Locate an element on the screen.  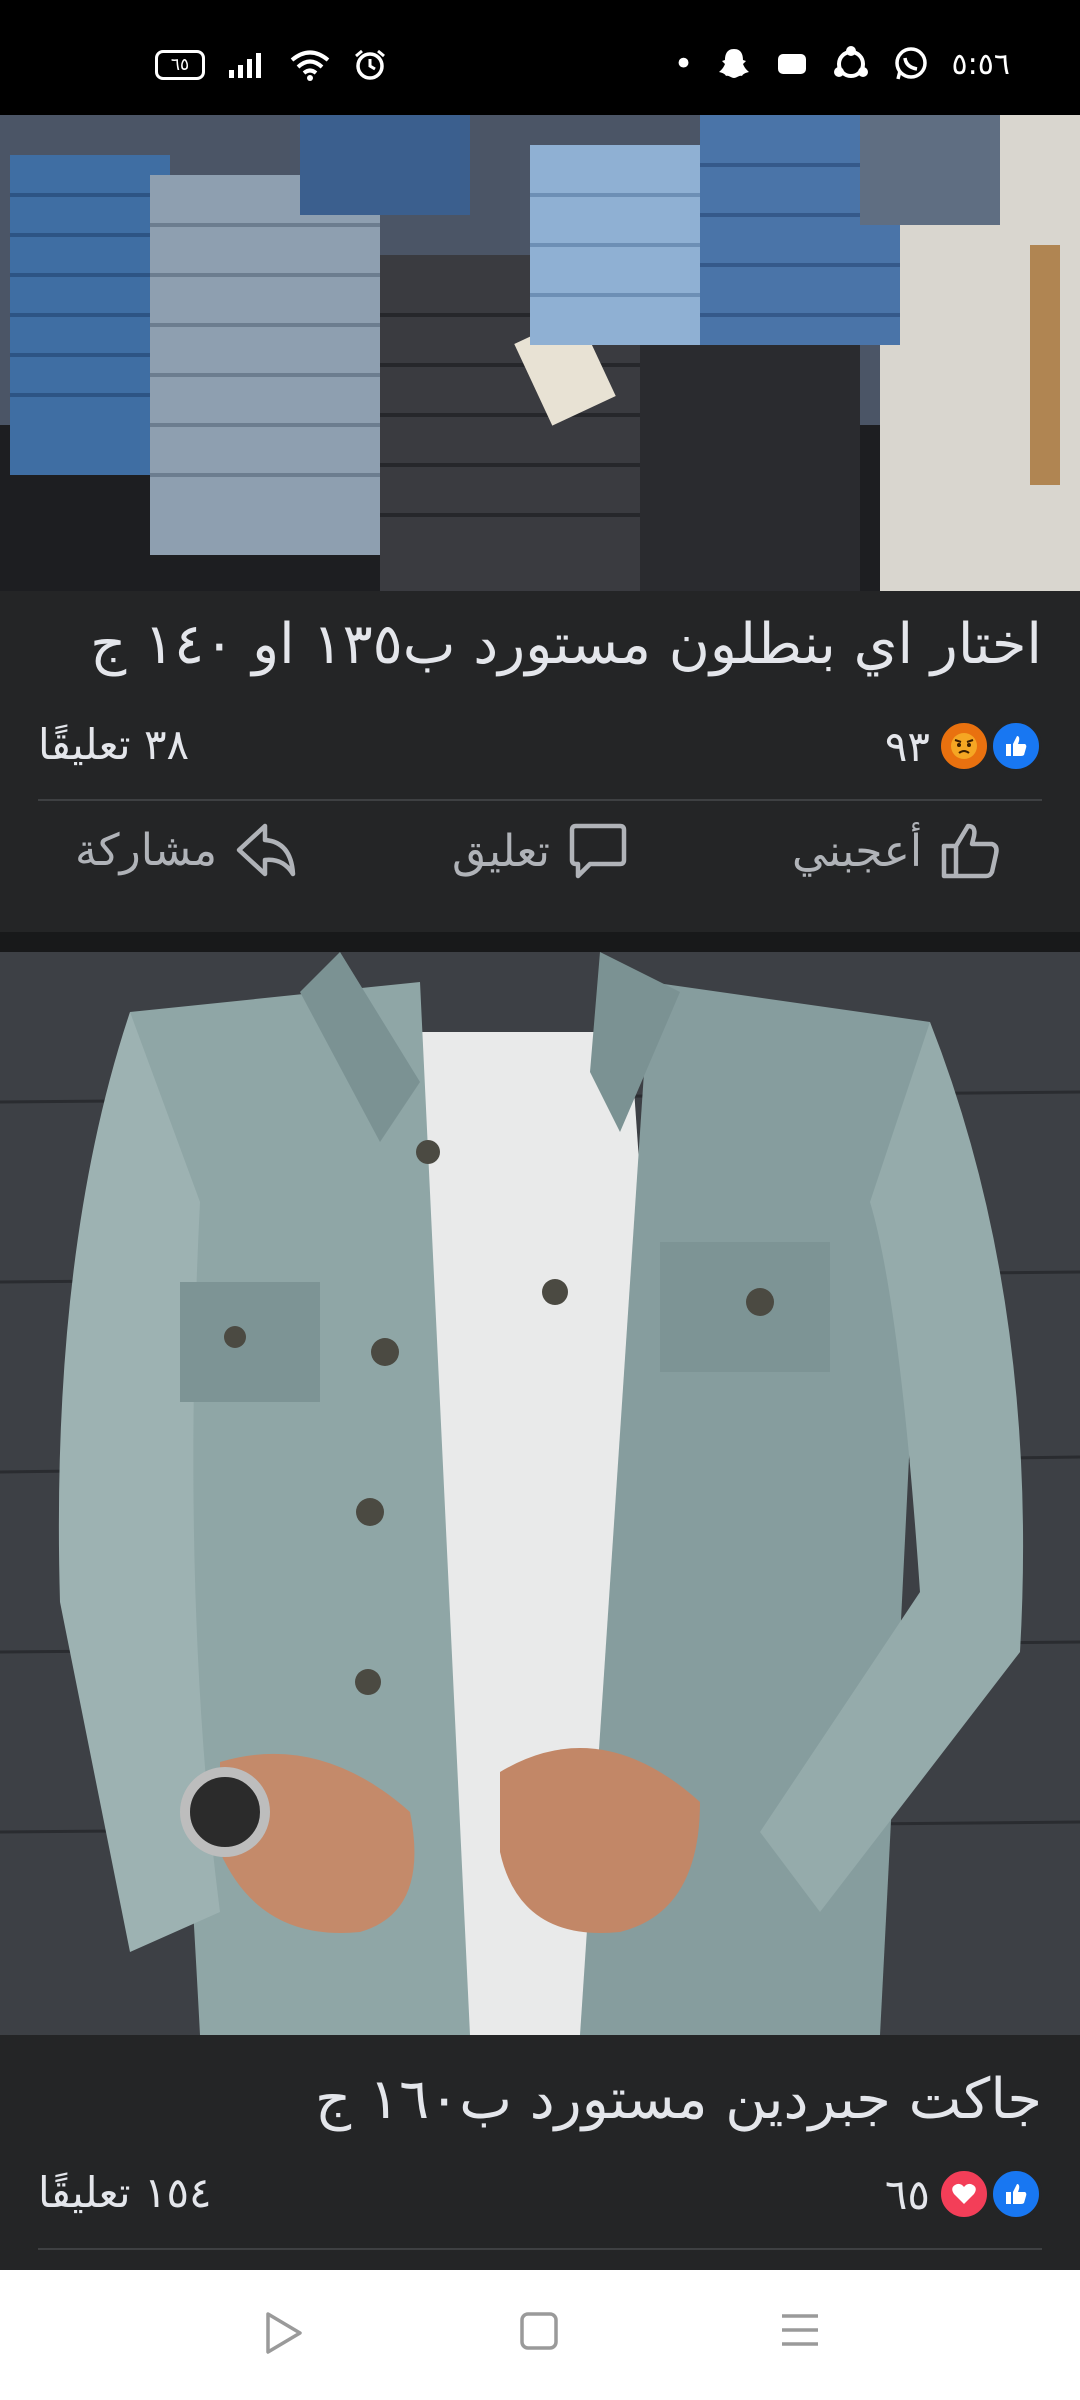
like-button: أعجبني is located at coordinates (897, 851).